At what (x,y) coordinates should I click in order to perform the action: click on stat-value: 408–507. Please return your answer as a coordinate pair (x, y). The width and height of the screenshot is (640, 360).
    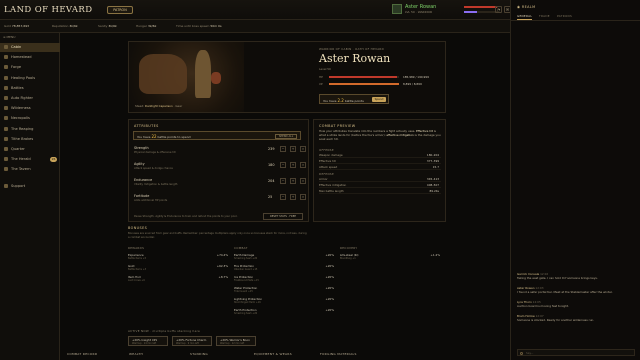
    Looking at the image, I should click on (432, 185).